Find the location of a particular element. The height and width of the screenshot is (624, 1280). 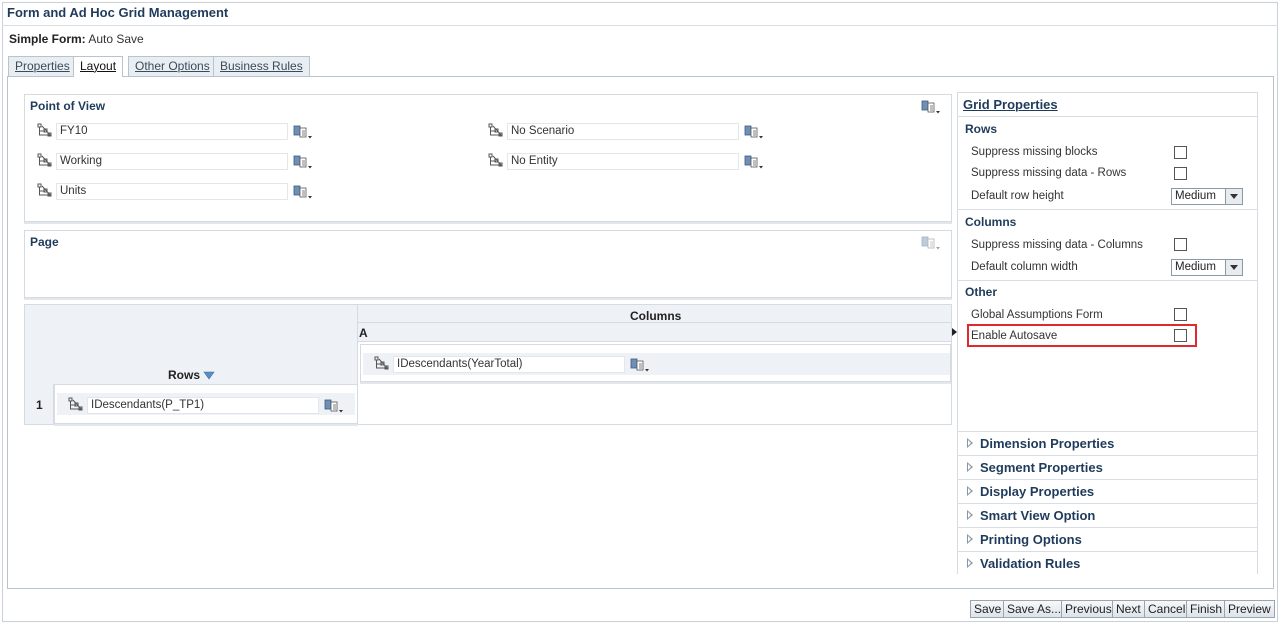

row-member-field: IDescendants(P_TP1) is located at coordinates (203, 405).